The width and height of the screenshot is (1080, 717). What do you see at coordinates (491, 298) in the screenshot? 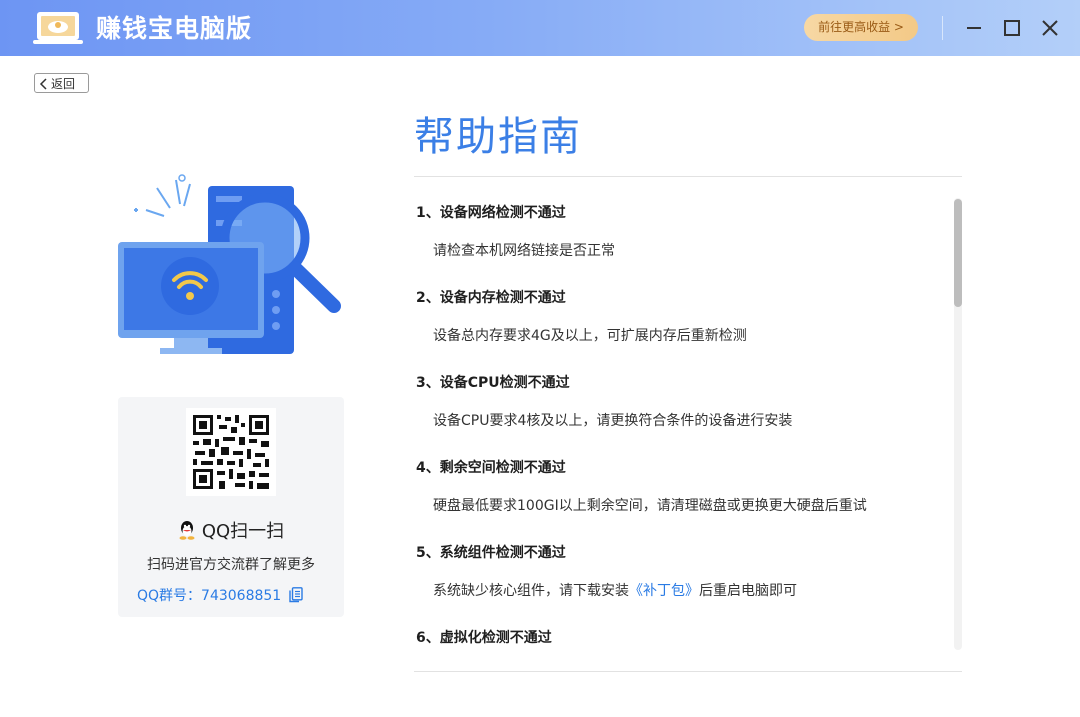
I see `help-item-title: 2、设备内存检测不通过` at bounding box center [491, 298].